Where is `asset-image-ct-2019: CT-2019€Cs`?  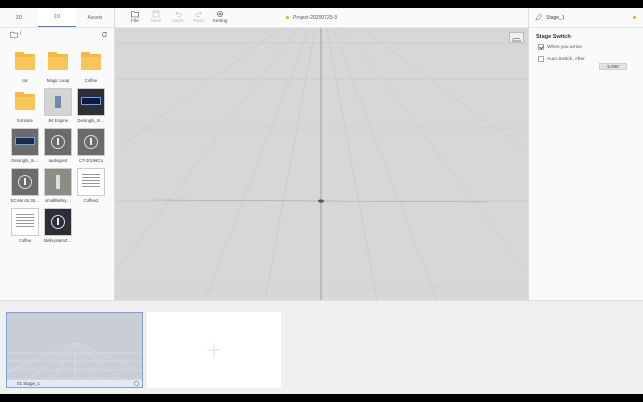 asset-image-ct-2019: CT-2019€Cs is located at coordinates (91, 145).